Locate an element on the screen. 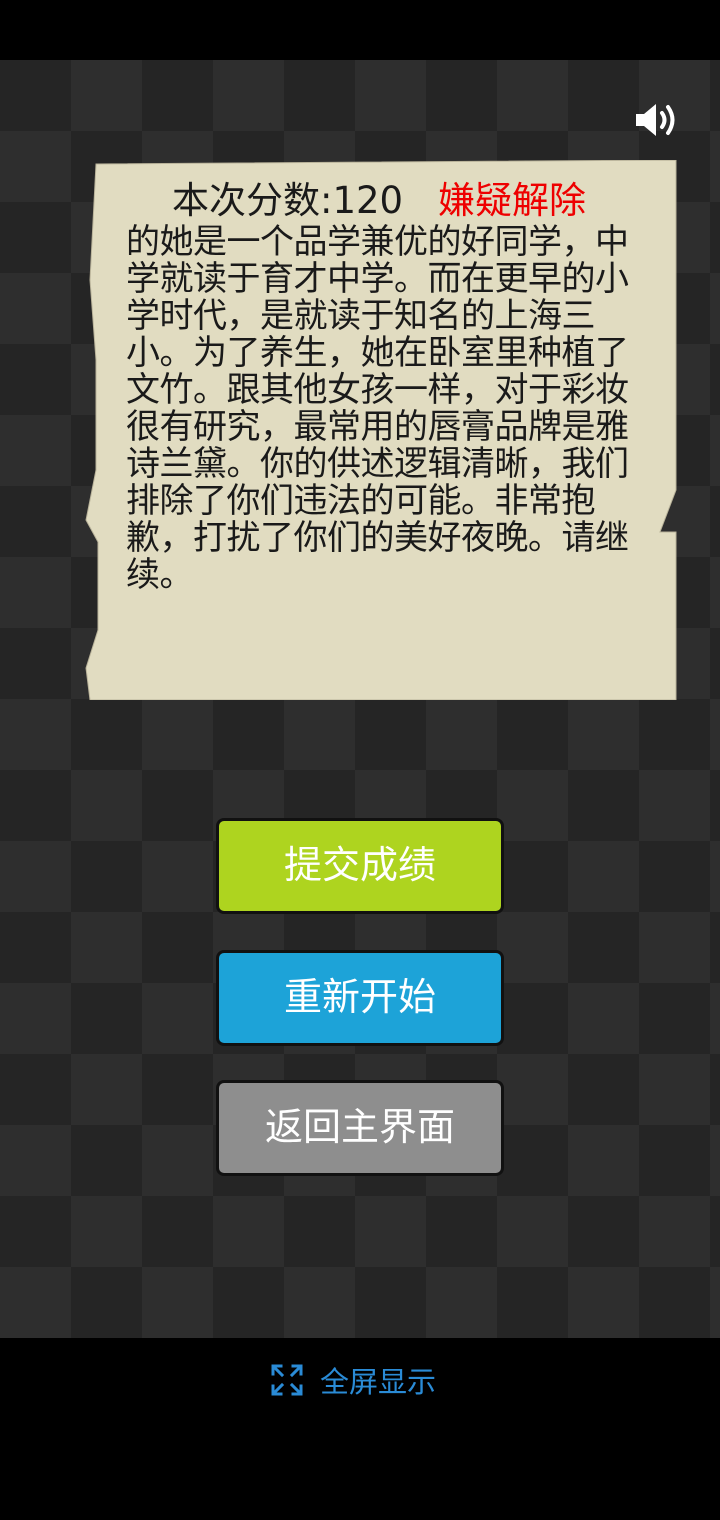 The height and width of the screenshot is (1520, 720). sound-toggle-button is located at coordinates (657, 120).